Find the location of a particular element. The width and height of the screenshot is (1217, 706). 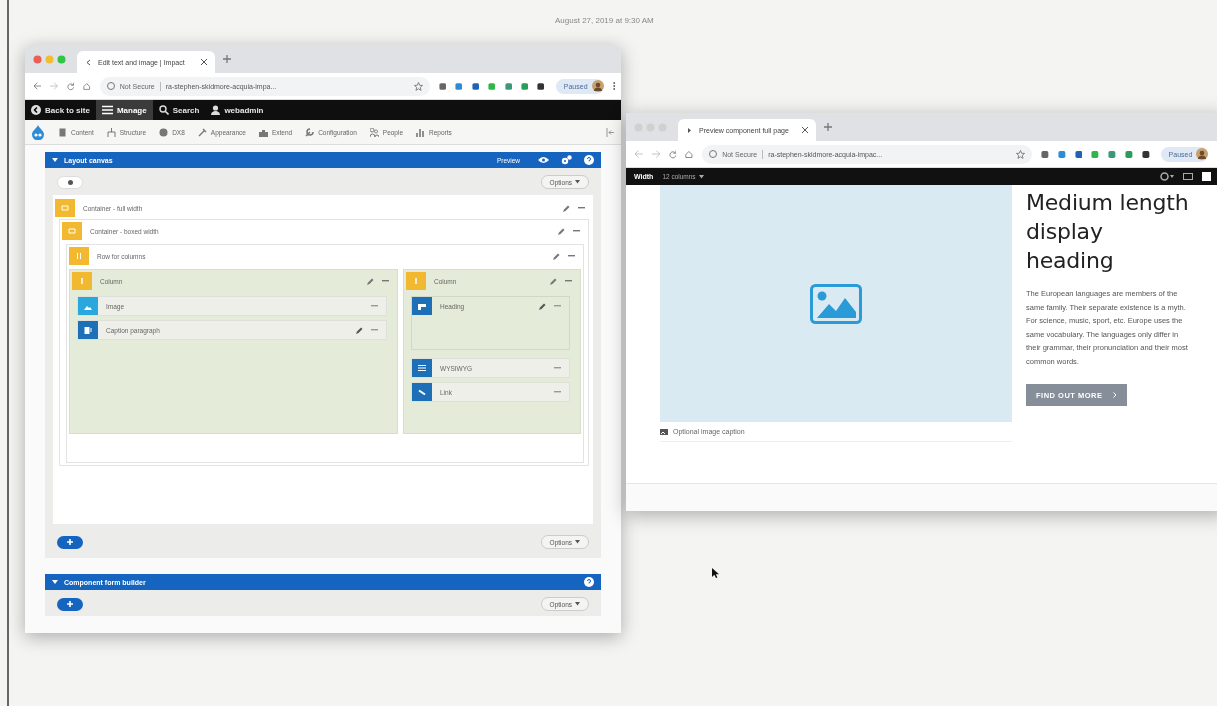

gear-icon is located at coordinates (1167, 176).